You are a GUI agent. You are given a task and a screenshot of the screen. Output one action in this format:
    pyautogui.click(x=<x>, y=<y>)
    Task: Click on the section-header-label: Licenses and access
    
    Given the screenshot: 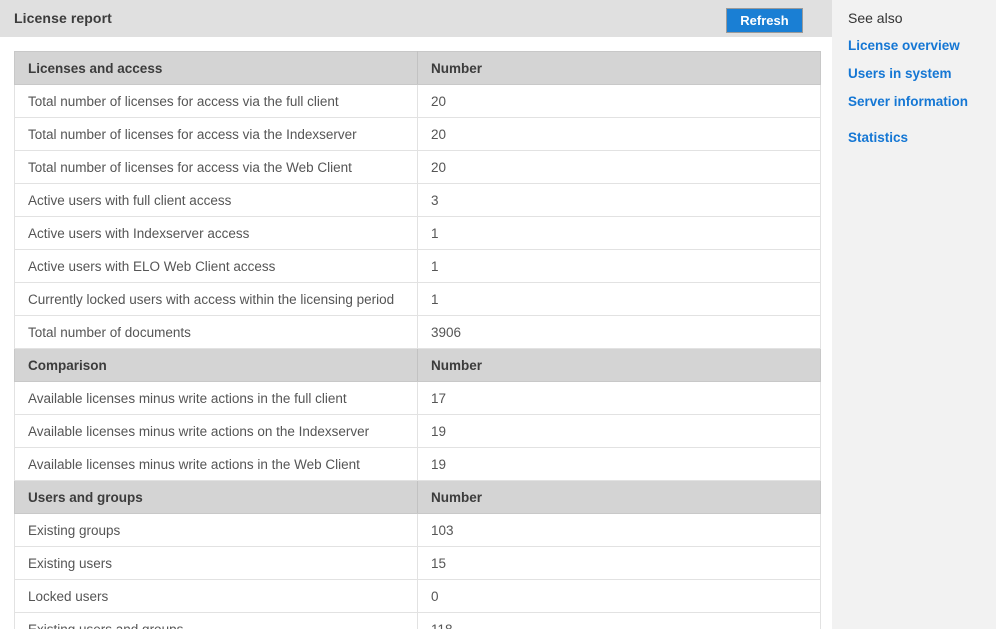 What is the action you would take?
    pyautogui.click(x=216, y=68)
    